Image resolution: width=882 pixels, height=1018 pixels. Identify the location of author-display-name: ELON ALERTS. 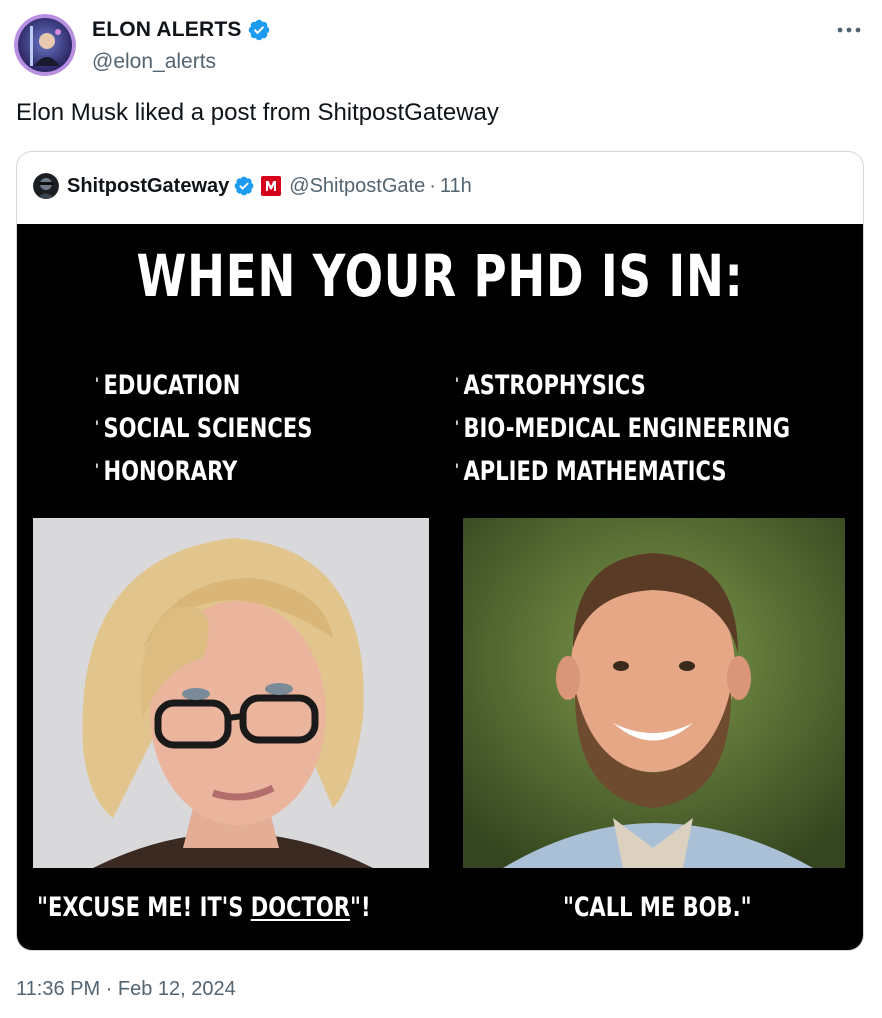
(167, 30).